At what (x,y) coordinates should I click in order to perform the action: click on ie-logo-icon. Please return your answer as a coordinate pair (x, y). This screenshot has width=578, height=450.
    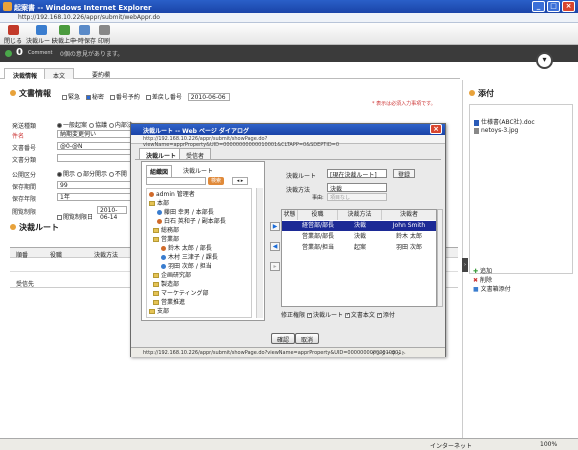
    Looking at the image, I should click on (7, 6).